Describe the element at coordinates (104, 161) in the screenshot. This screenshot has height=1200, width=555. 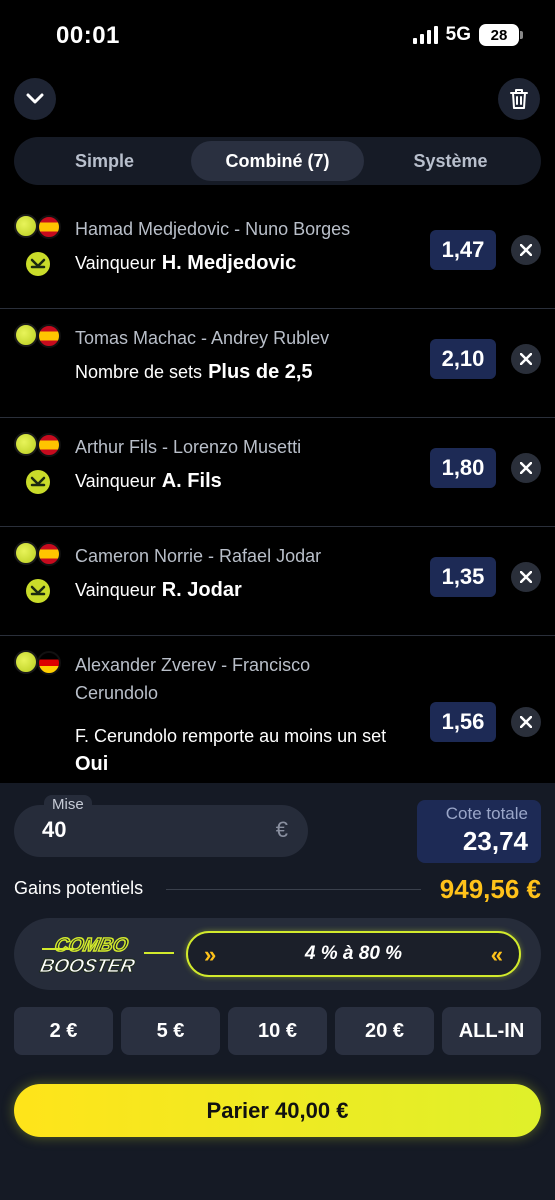
I see `tab-simple: Simple` at that location.